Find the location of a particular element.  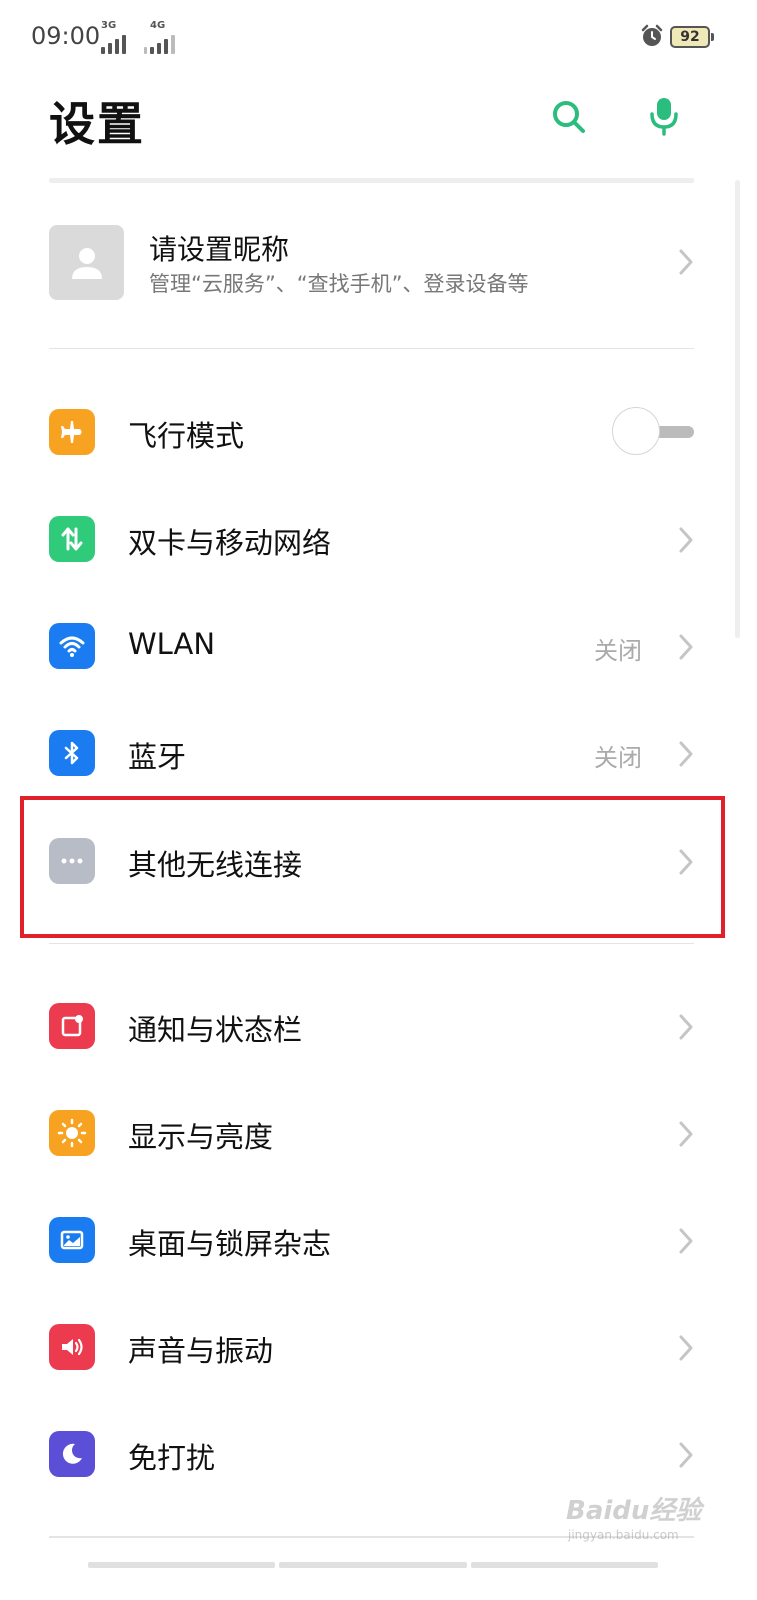

settings-row-label: 双卡与移动网络 is located at coordinates (230, 543).